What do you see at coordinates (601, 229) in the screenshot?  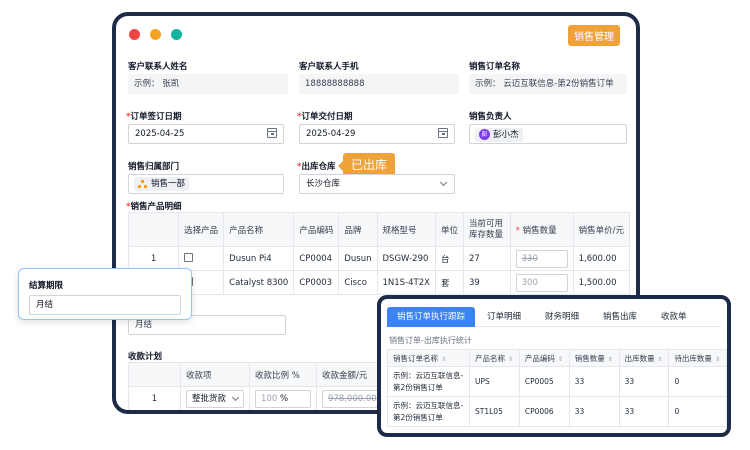 I see `col-unit-price: 销售单价/元` at bounding box center [601, 229].